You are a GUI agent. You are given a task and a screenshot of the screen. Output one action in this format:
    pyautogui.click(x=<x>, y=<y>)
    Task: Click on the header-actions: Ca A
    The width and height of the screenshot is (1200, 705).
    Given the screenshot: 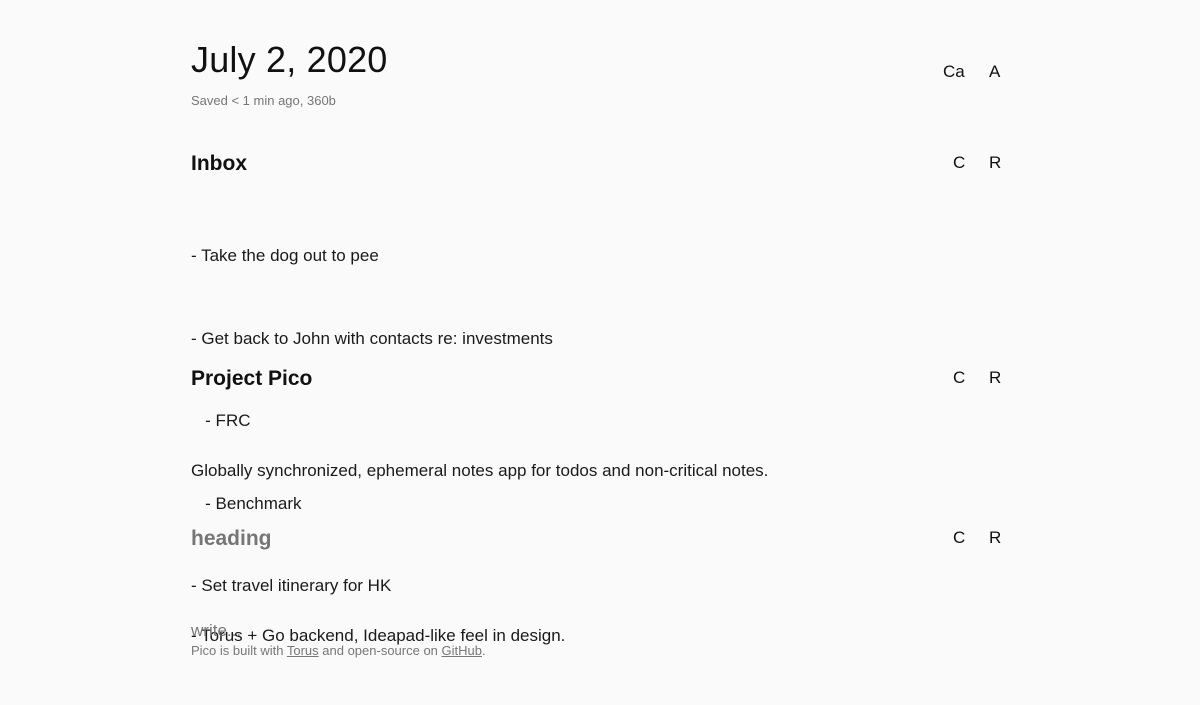 What is the action you would take?
    pyautogui.click(x=976, y=72)
    